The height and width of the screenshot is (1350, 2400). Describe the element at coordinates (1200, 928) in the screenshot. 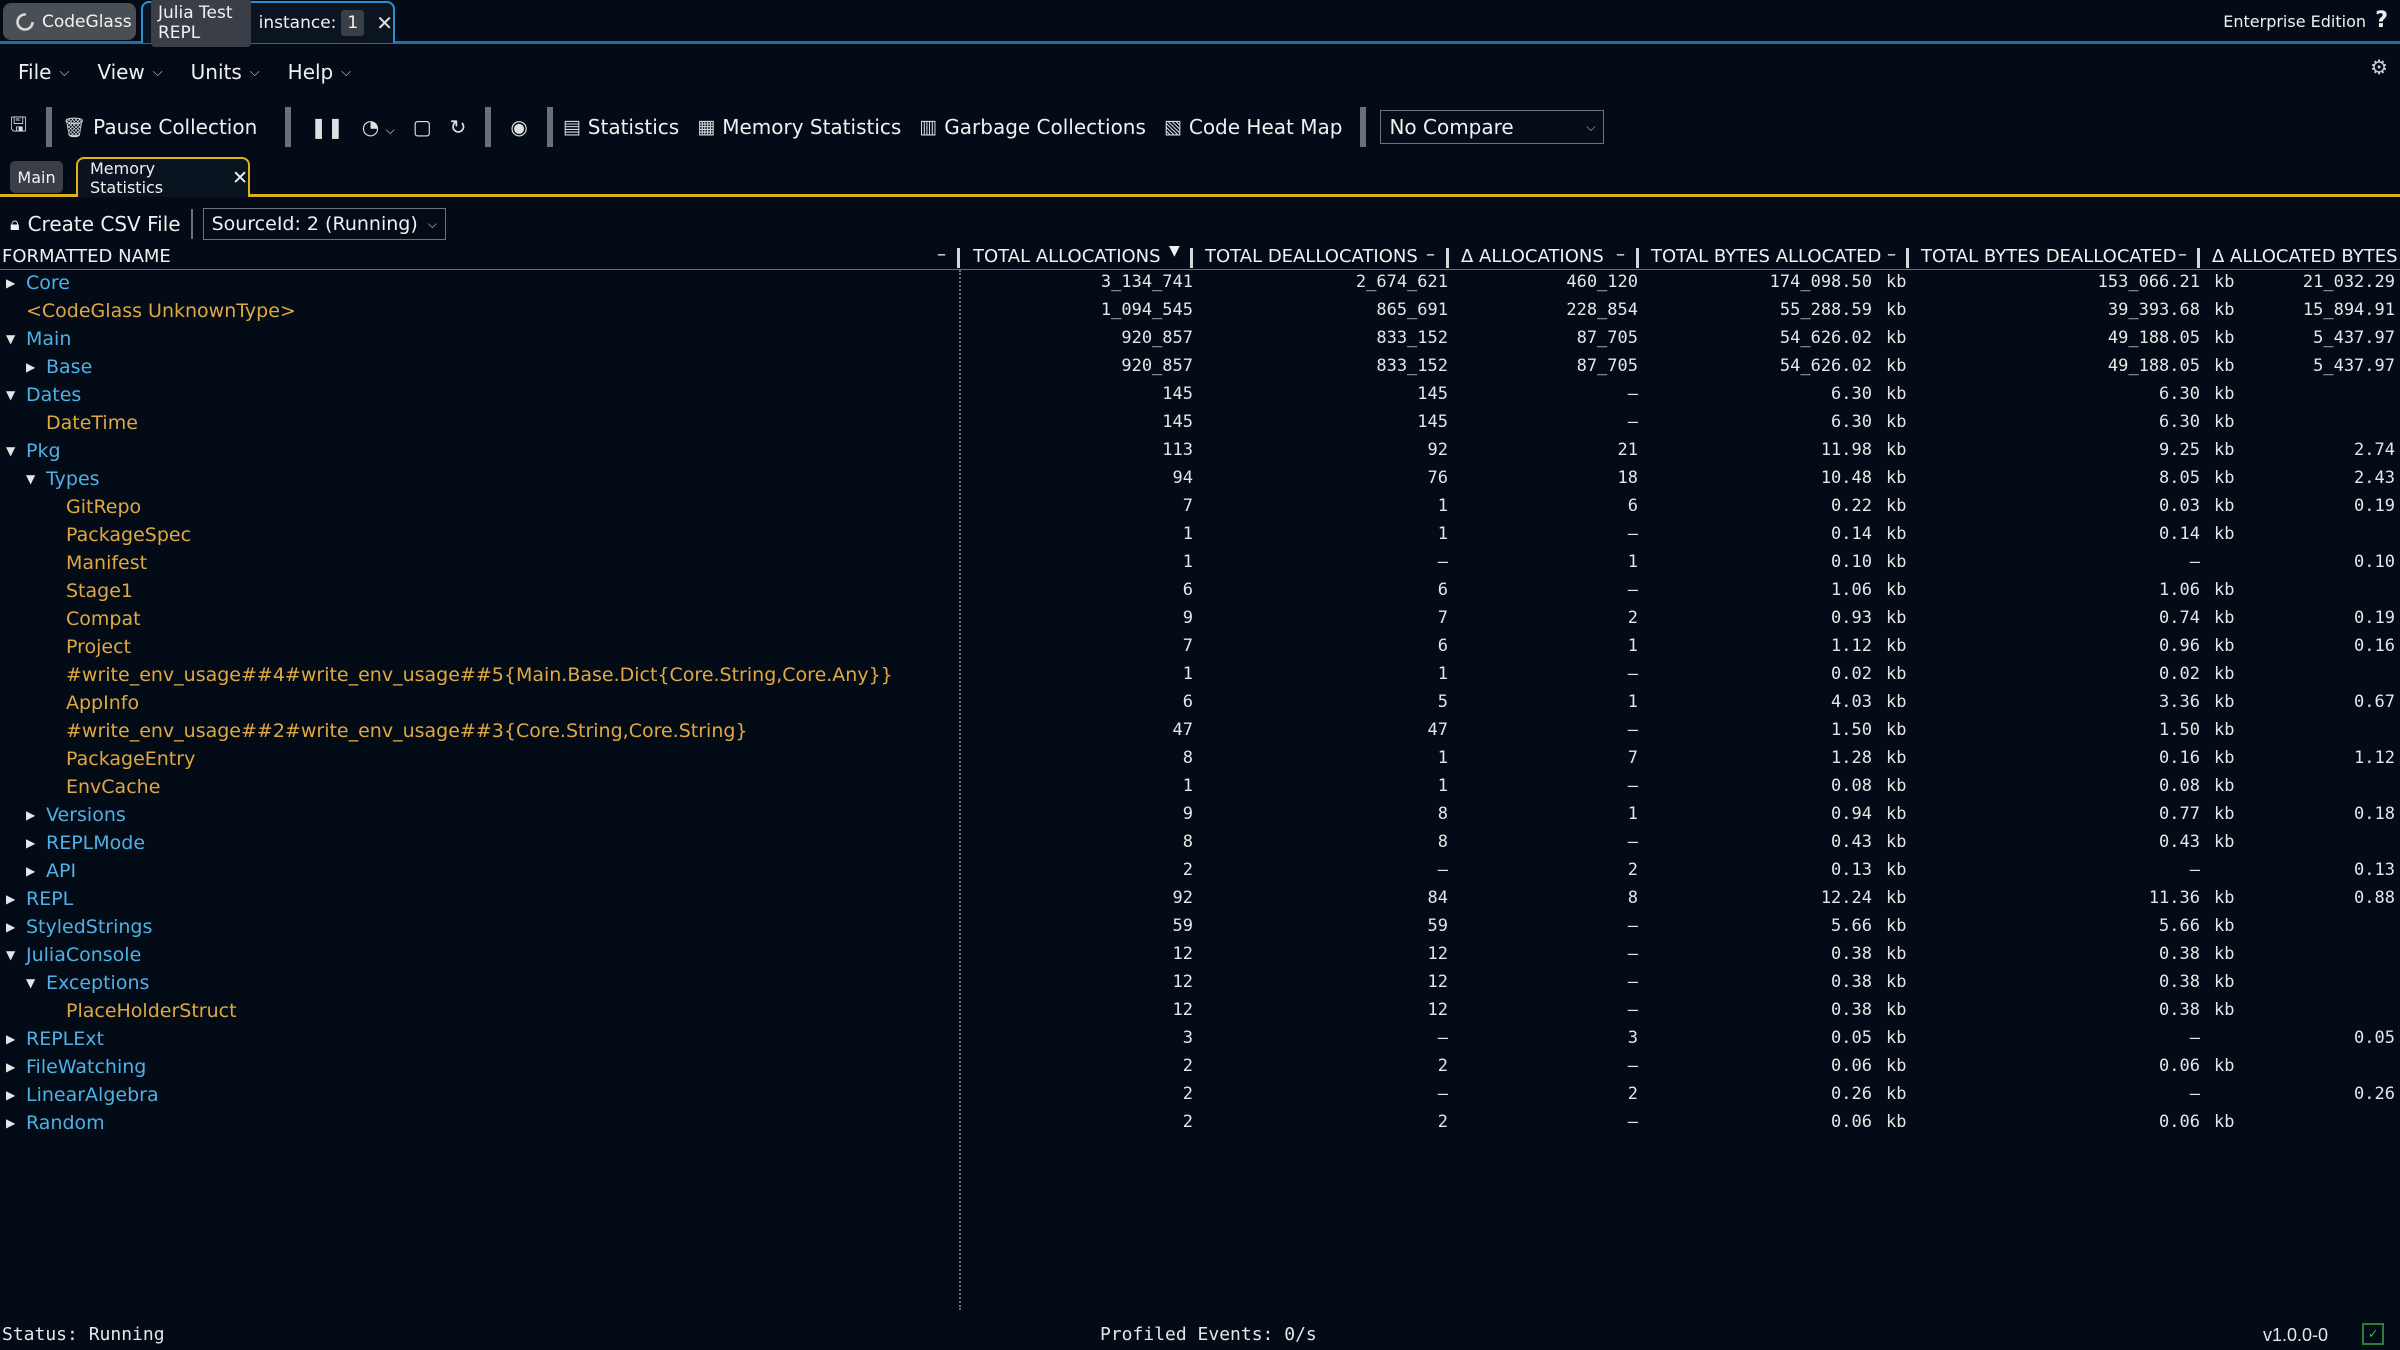

I see `table-row: ▶ StyledStrings 59 59 – 5.66 kb 5.66 kb` at that location.